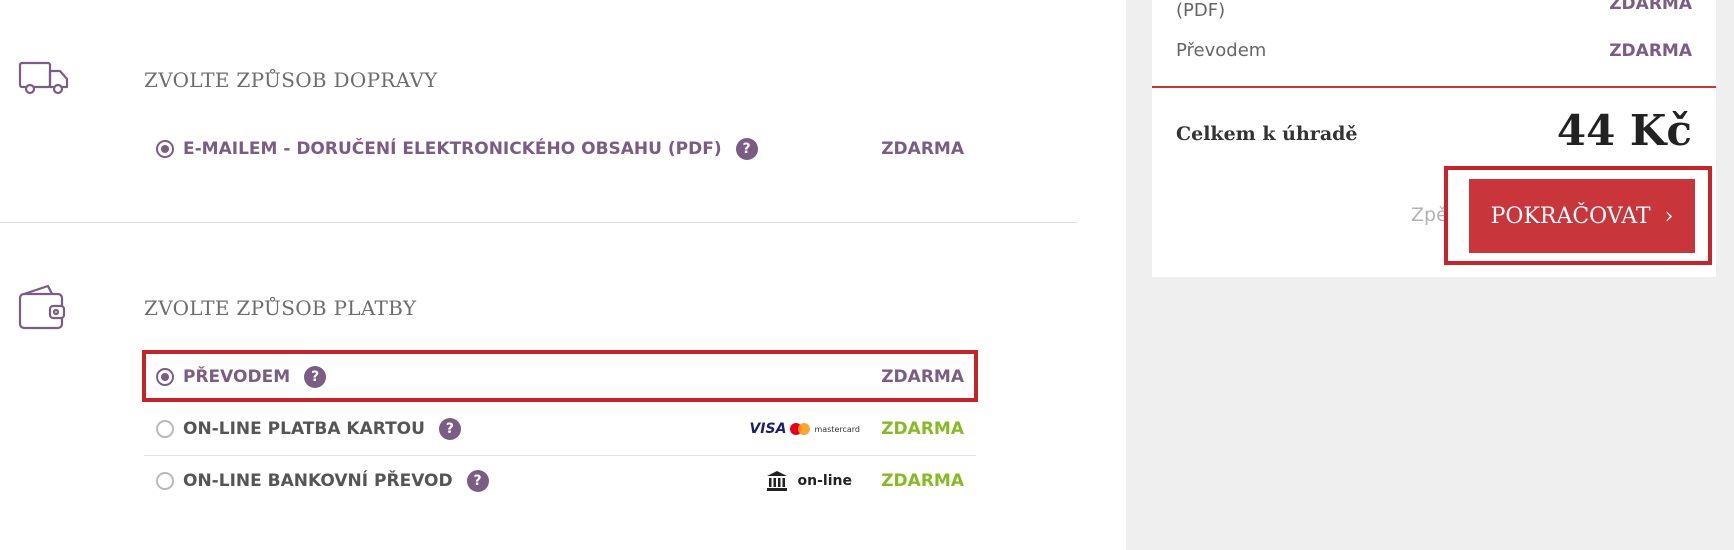 This screenshot has width=1734, height=550. Describe the element at coordinates (1434, 87) in the screenshot. I see `summary-divider` at that location.